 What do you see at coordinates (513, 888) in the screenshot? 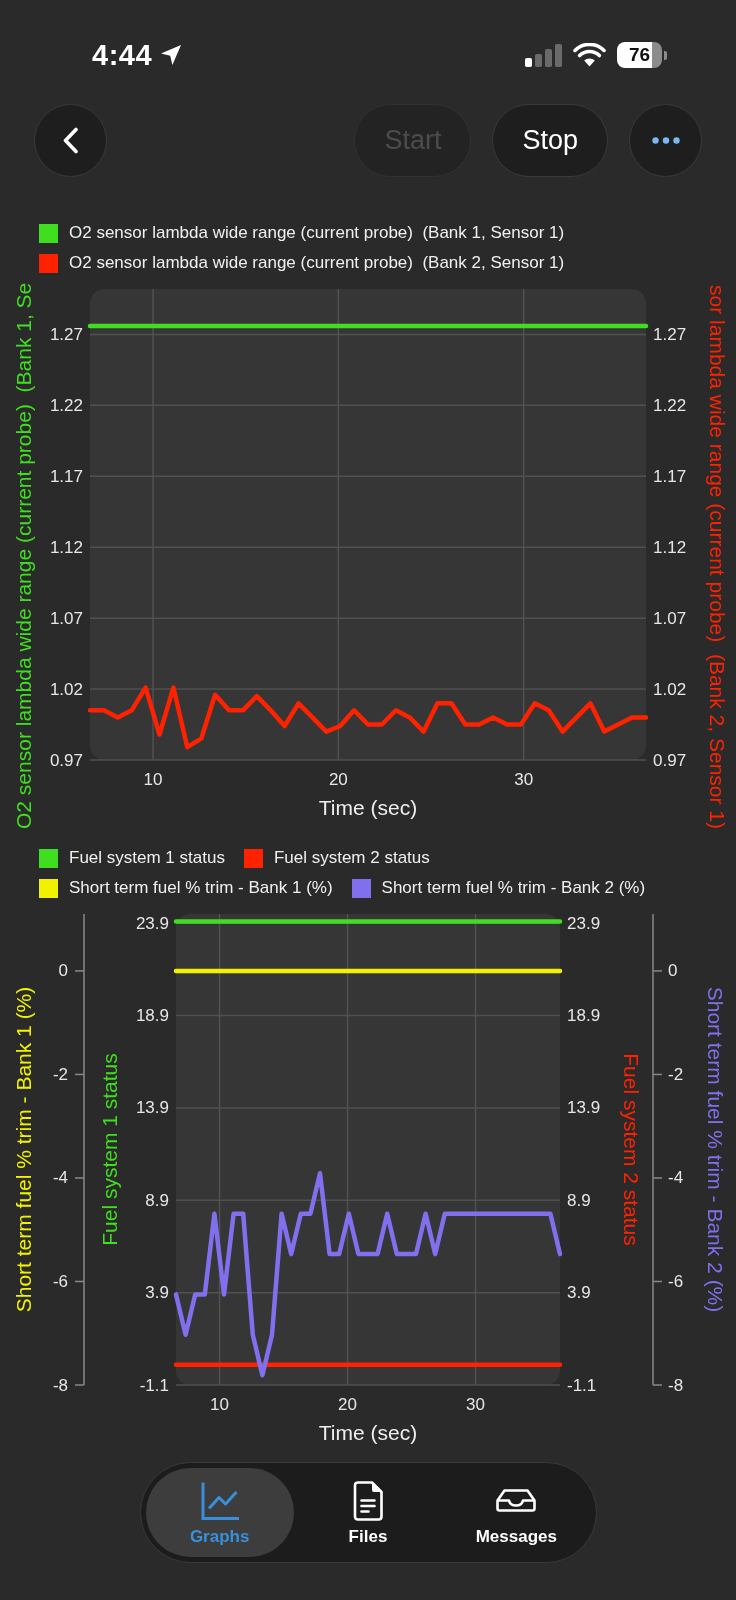
I see `legend-label: Short term fuel % trim - Bank 2 (%)` at bounding box center [513, 888].